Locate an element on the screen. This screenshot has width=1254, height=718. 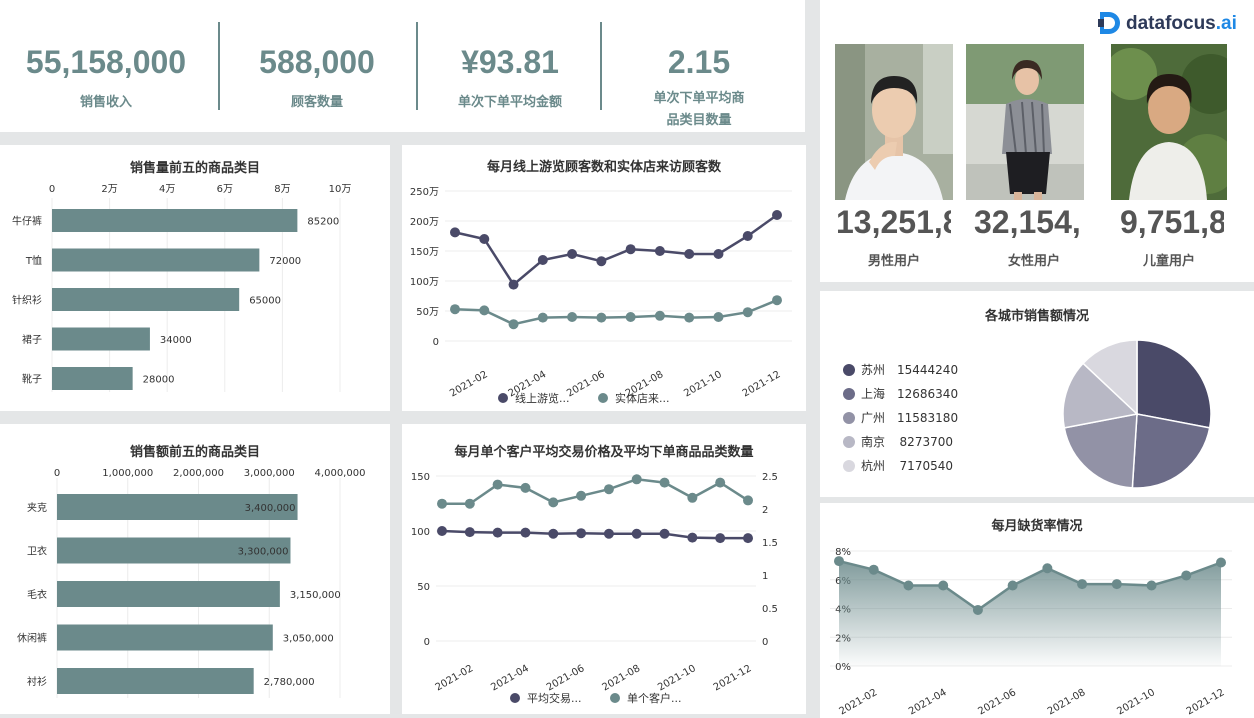
data-label: 34000 is located at coordinates (176, 340).